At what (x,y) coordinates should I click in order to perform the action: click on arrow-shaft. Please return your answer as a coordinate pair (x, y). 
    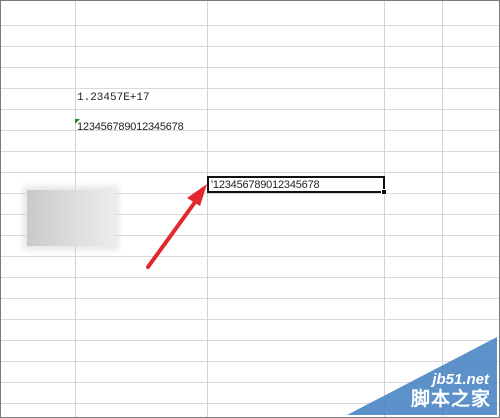
    Looking at the image, I should click on (173, 232).